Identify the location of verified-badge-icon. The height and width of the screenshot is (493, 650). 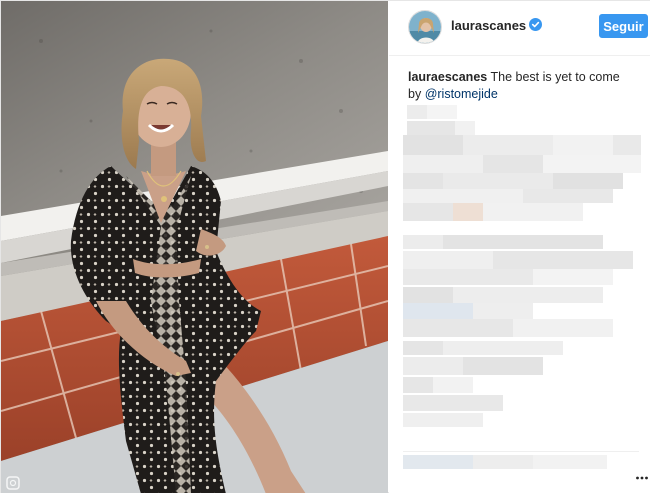
(535, 24).